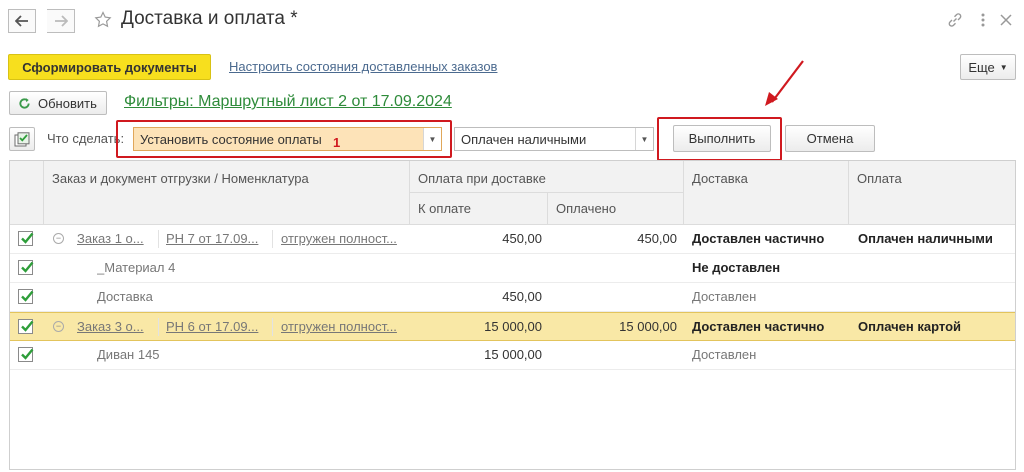  What do you see at coordinates (136, 267) in the screenshot?
I see `item-name-cell: _Материал 4` at bounding box center [136, 267].